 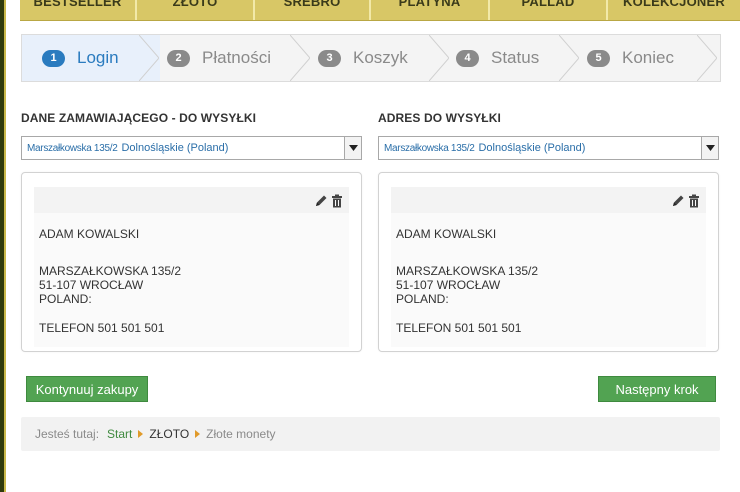 I want to click on step-label: Koszyk, so click(x=380, y=57).